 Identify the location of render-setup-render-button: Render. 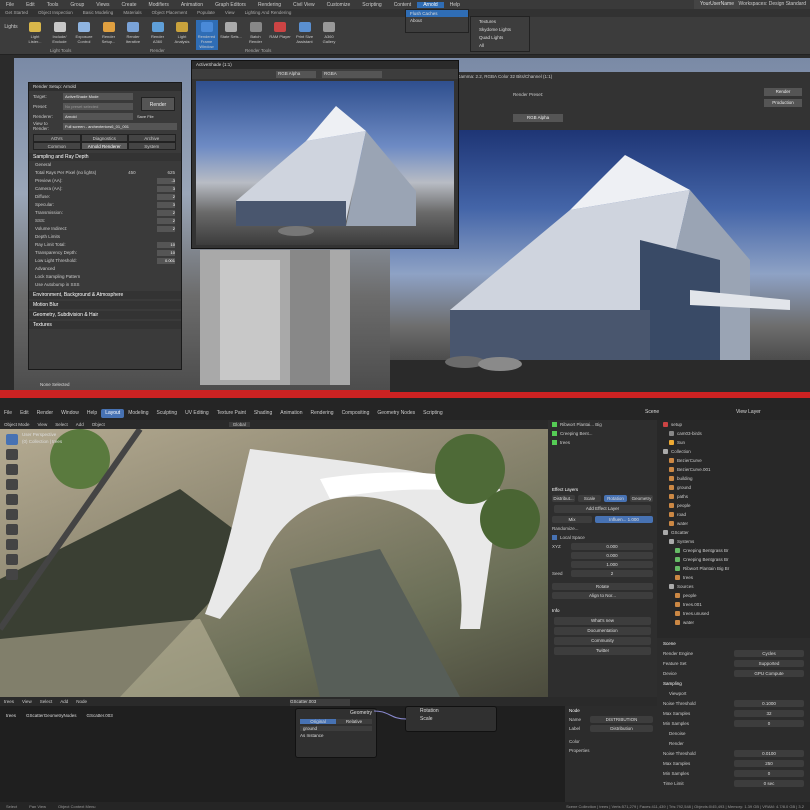
(158, 104).